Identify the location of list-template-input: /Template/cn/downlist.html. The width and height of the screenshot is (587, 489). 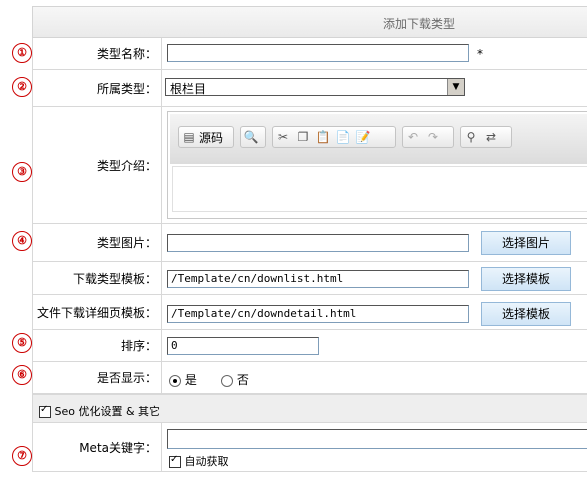
(318, 279).